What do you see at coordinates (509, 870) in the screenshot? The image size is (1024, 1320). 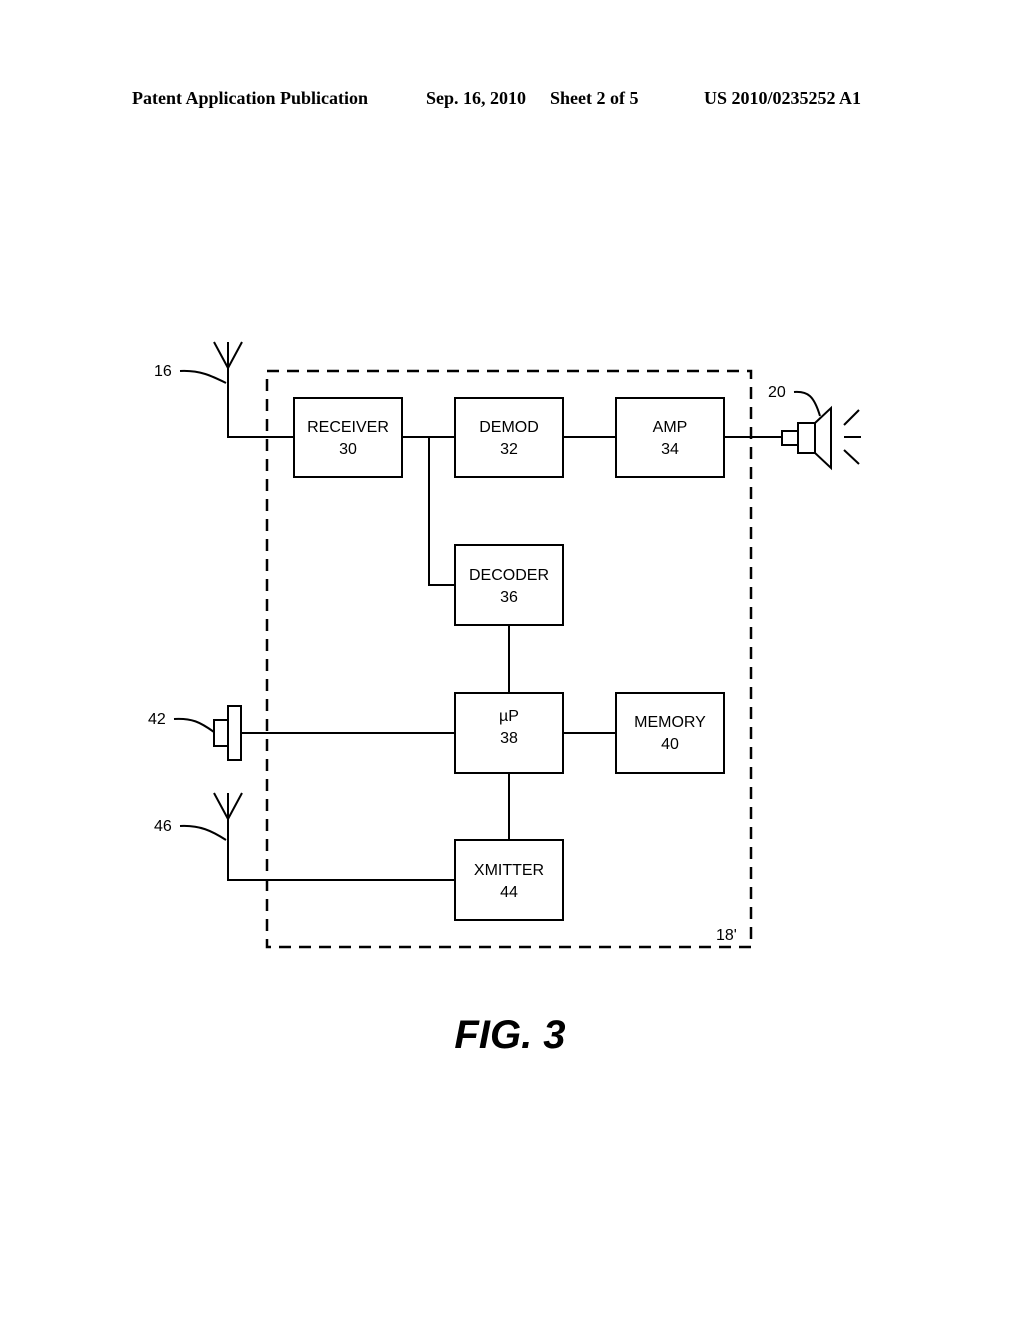 I see `block-xmitter-name: XMITTER` at bounding box center [509, 870].